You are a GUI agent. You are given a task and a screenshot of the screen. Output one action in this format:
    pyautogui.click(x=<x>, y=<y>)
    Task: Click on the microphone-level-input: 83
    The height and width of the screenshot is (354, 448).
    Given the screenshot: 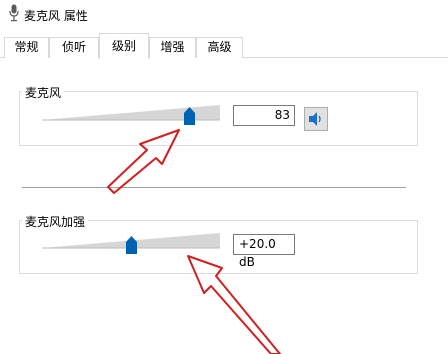 What is the action you would take?
    pyautogui.click(x=264, y=115)
    